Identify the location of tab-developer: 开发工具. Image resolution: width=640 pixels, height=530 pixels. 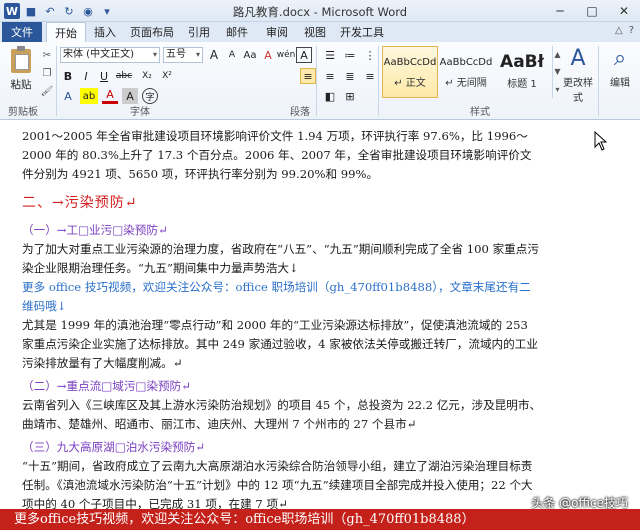
(362, 32).